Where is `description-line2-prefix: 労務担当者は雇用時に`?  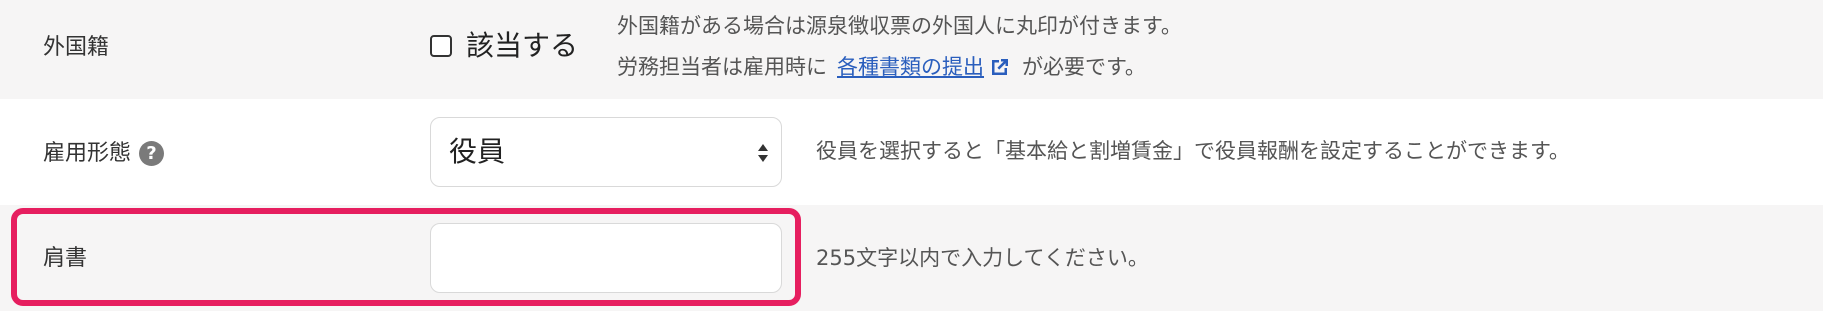
description-line2-prefix: 労務担当者は雇用時に is located at coordinates (722, 66).